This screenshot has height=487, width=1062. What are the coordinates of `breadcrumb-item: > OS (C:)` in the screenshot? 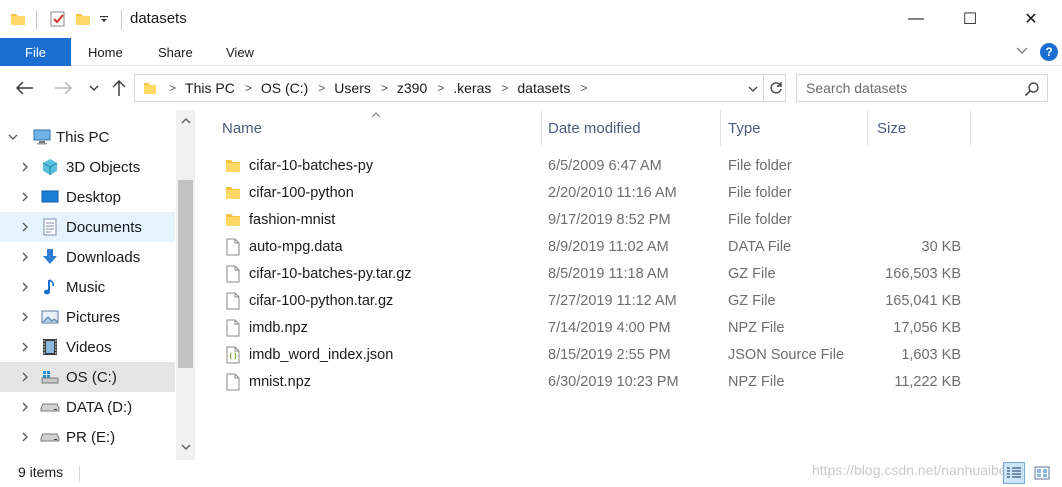 It's located at (271, 88).